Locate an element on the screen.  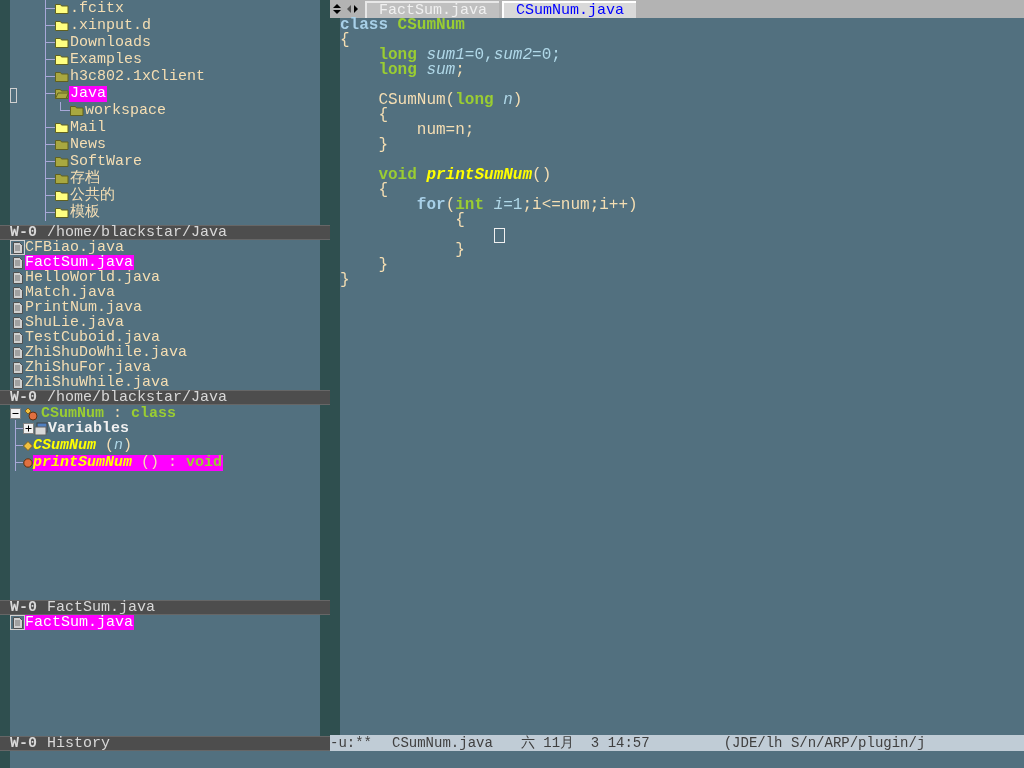
code-token: num=n; is located at coordinates (445, 130).